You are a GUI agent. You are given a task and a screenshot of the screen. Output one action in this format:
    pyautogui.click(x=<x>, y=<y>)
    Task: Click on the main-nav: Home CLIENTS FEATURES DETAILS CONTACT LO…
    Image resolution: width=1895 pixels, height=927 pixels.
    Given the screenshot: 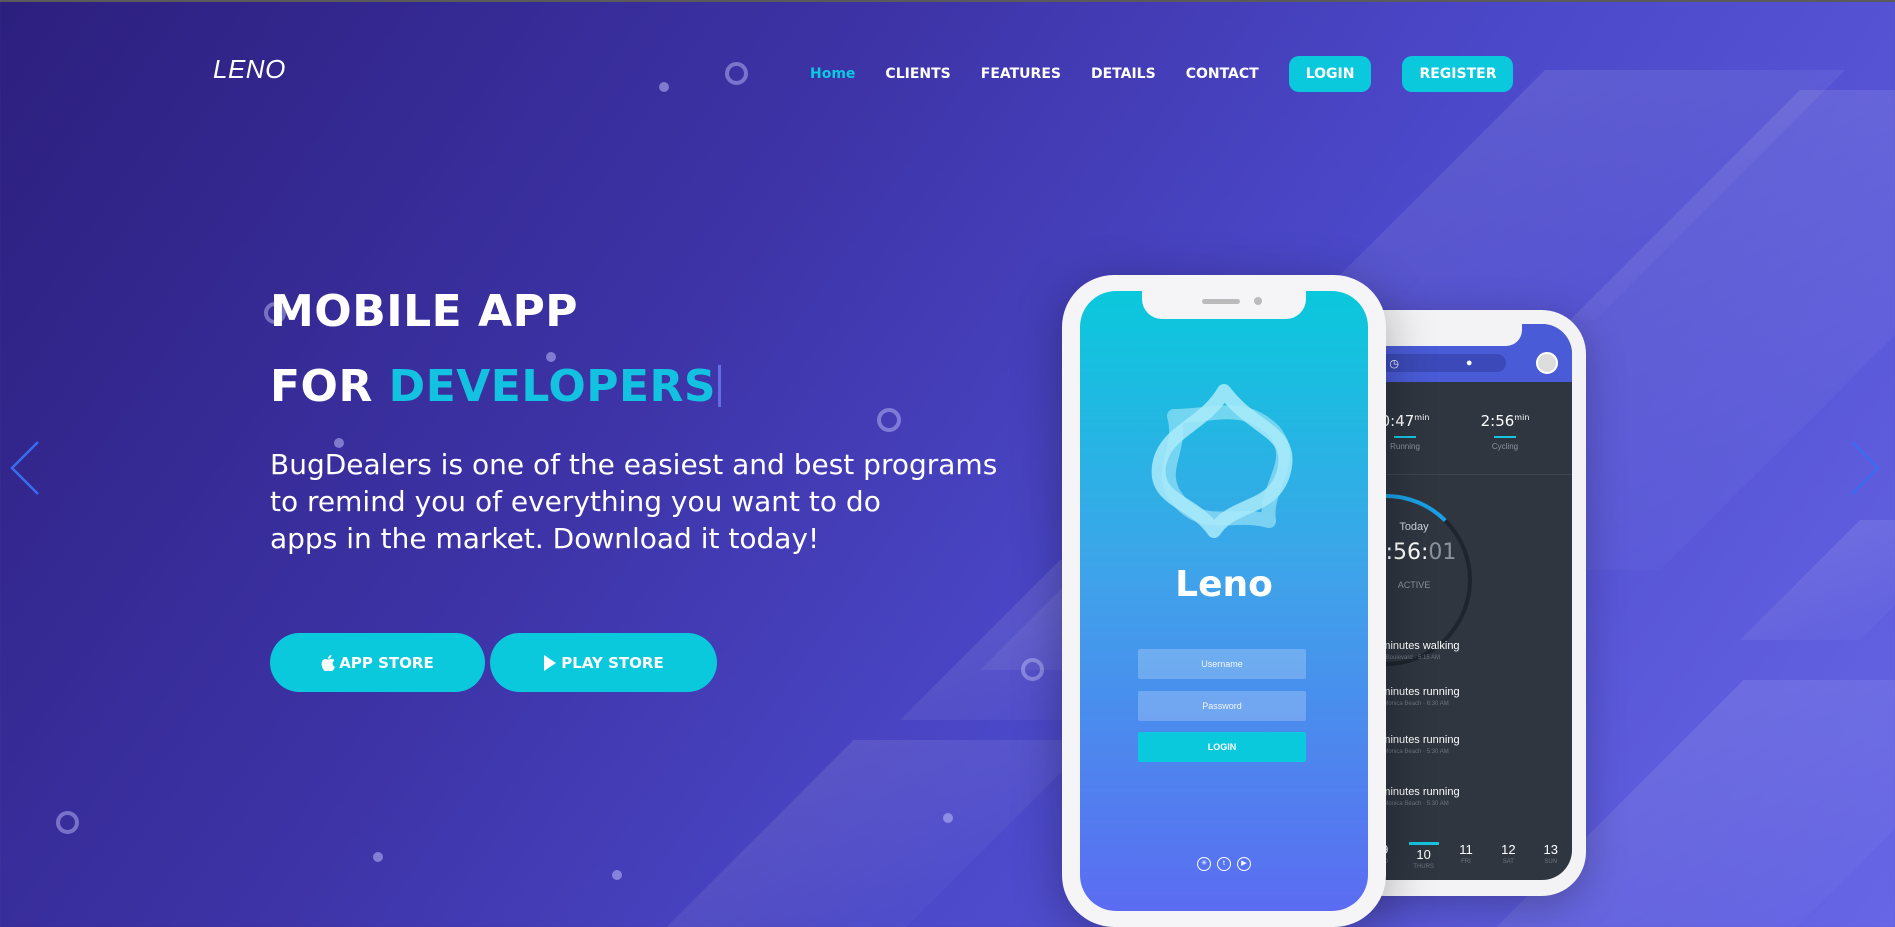 What is the action you would take?
    pyautogui.click(x=1177, y=74)
    